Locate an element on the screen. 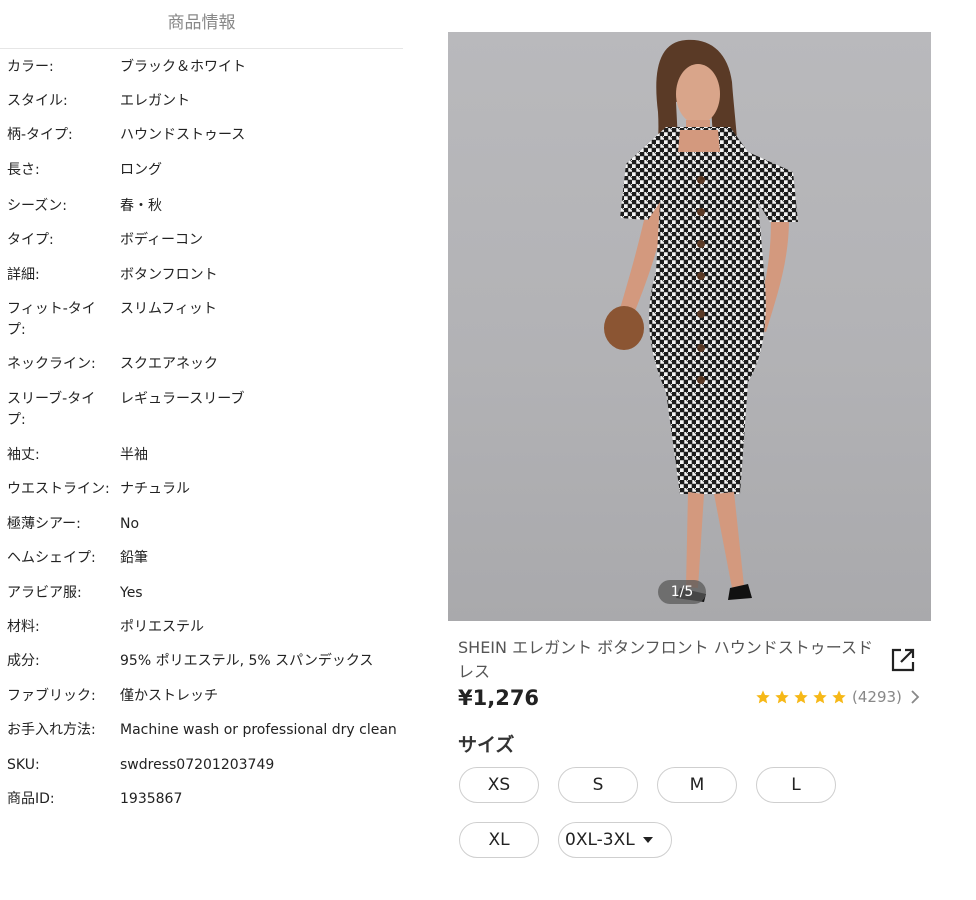 This screenshot has width=976, height=900. share-button is located at coordinates (903, 660).